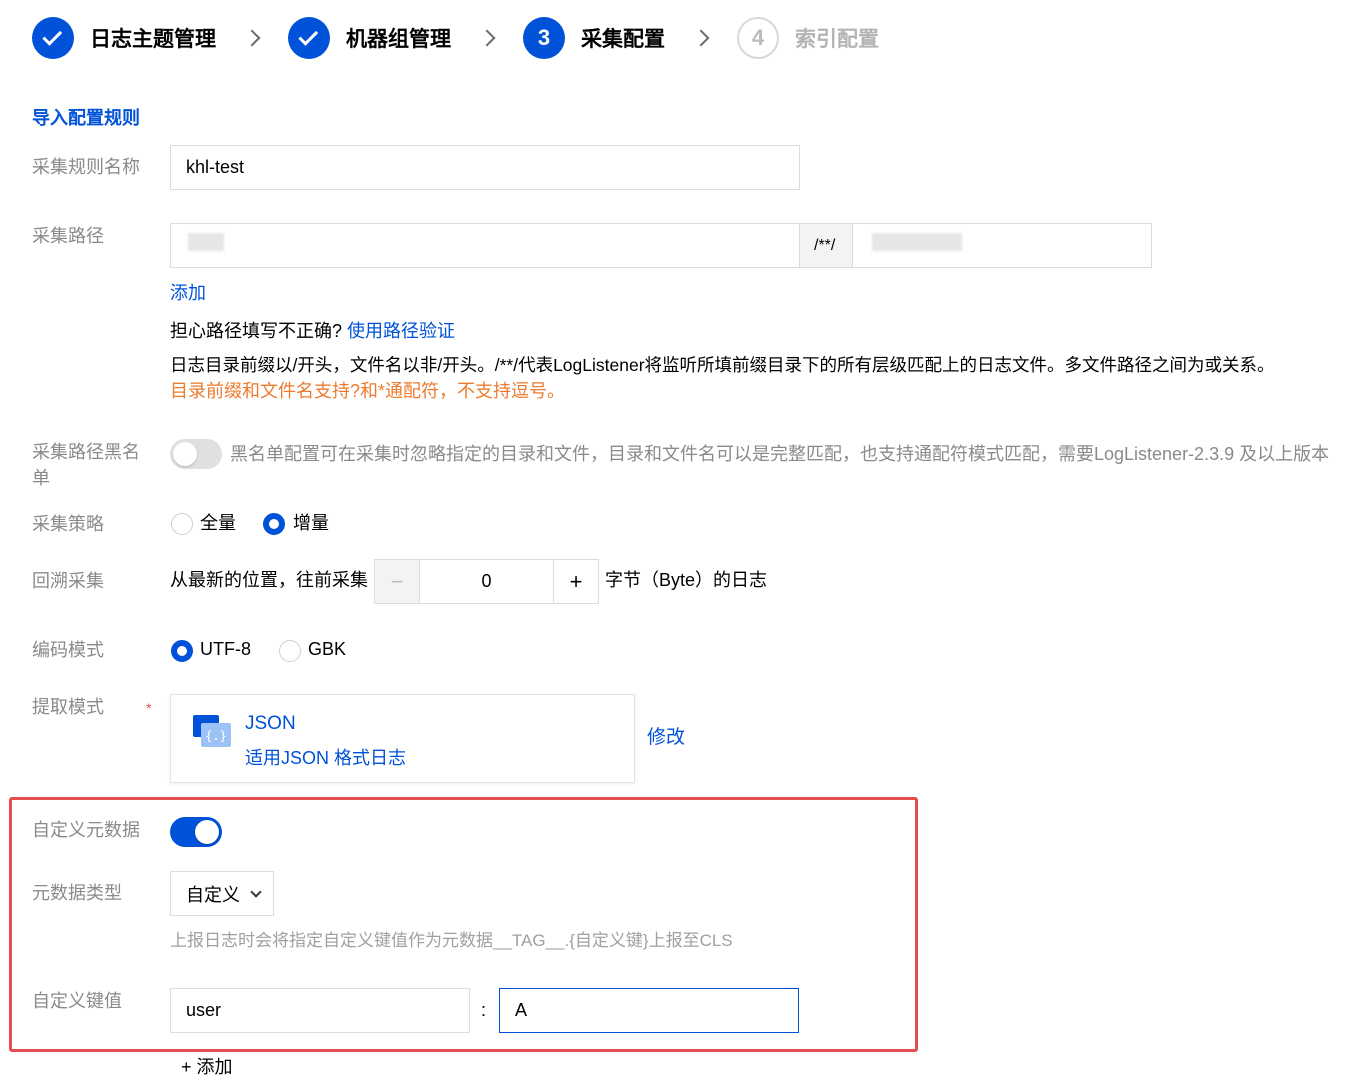 The height and width of the screenshot is (1077, 1355). I want to click on meta-type-hint: 上报日志时会将指定自定义键值作为元数据__TAG__.{自定义键}上报至CLS, so click(451, 940).